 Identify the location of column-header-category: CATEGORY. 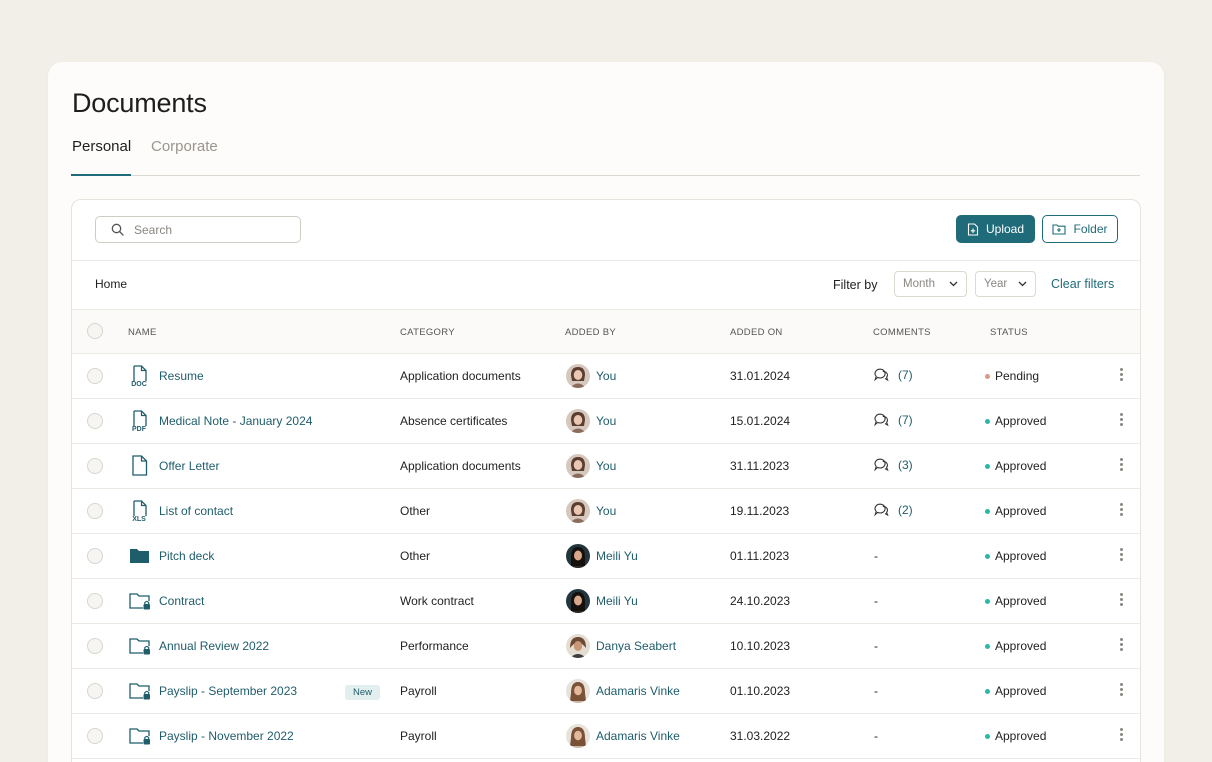
(427, 332).